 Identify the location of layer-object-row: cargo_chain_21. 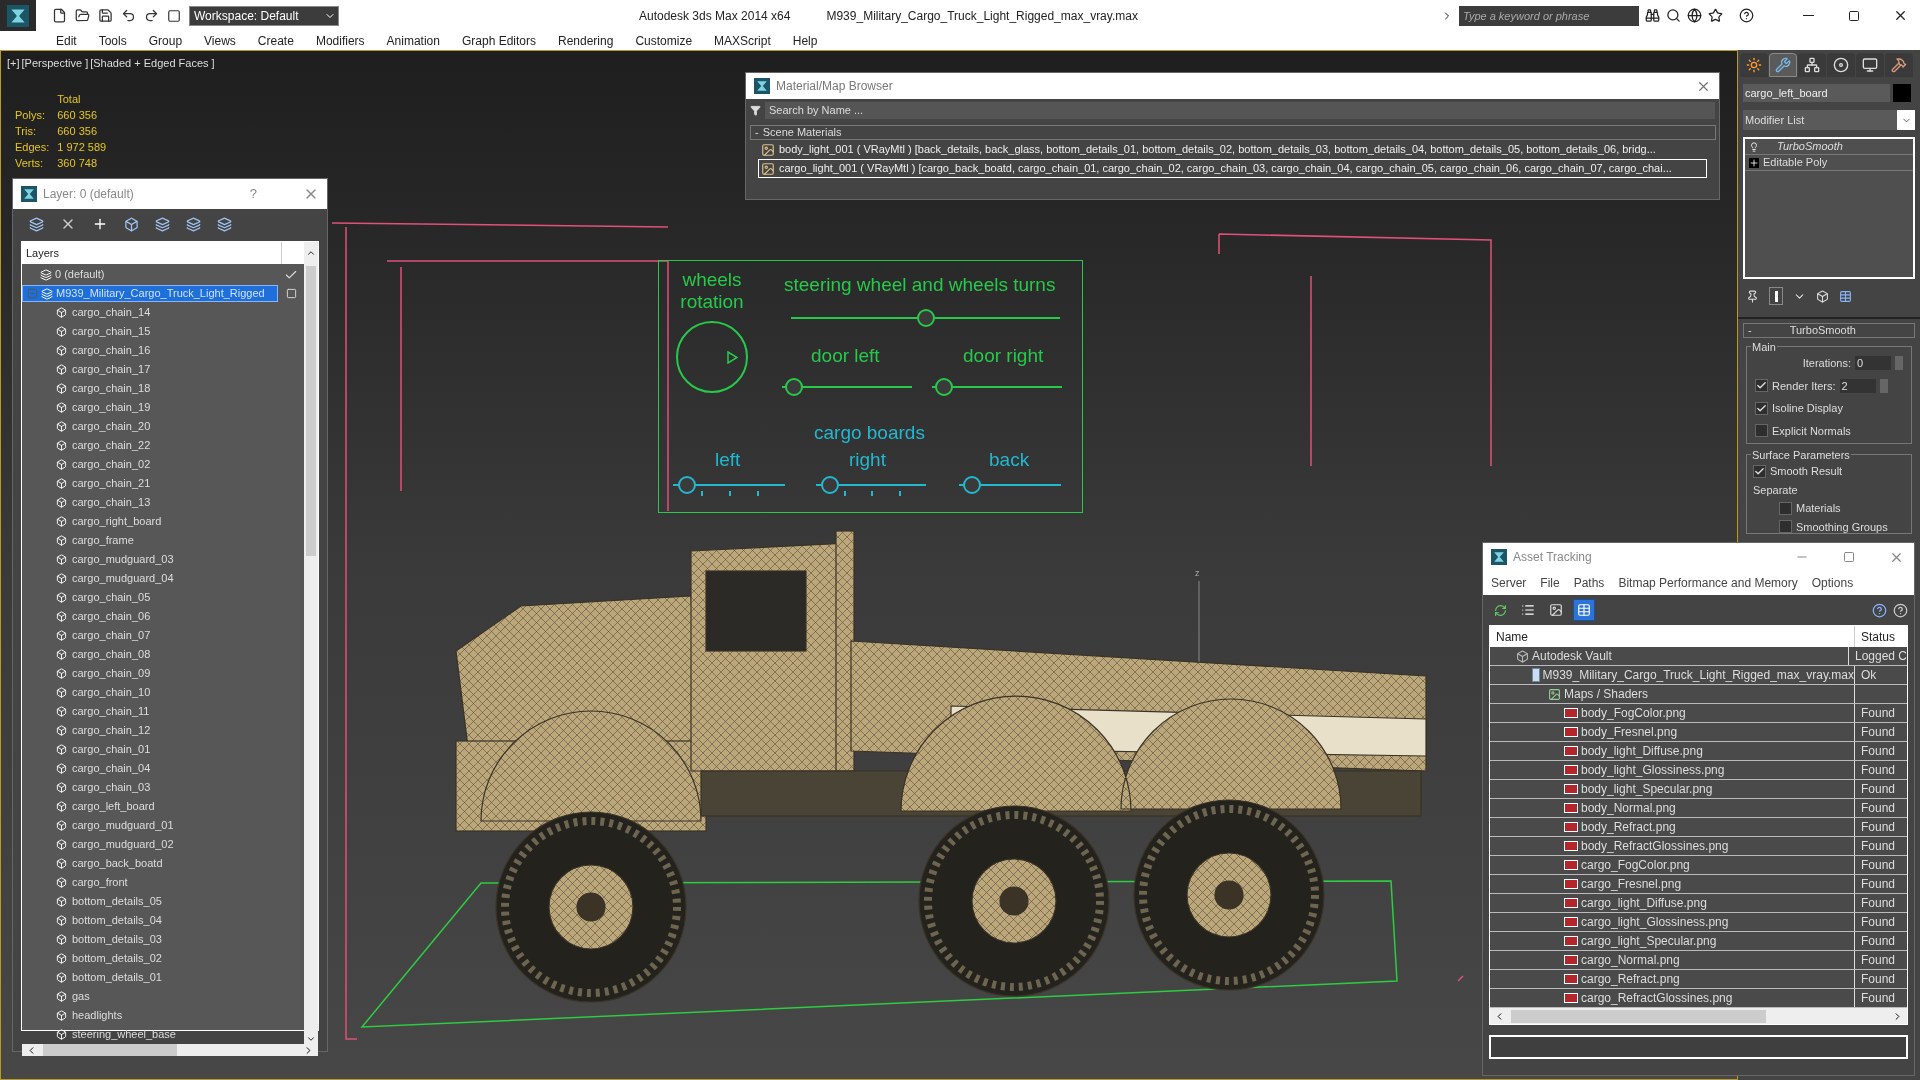
(122, 483).